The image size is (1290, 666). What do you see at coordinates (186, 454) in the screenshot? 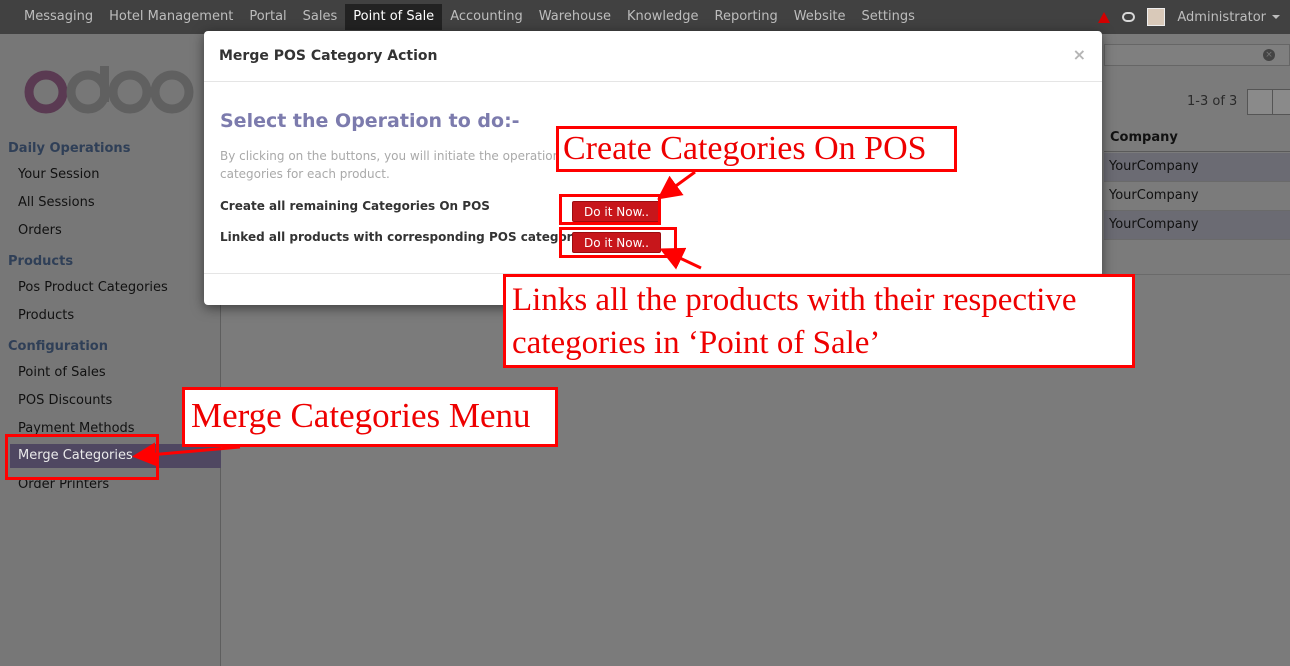
I see `arrow-merge-menu` at bounding box center [186, 454].